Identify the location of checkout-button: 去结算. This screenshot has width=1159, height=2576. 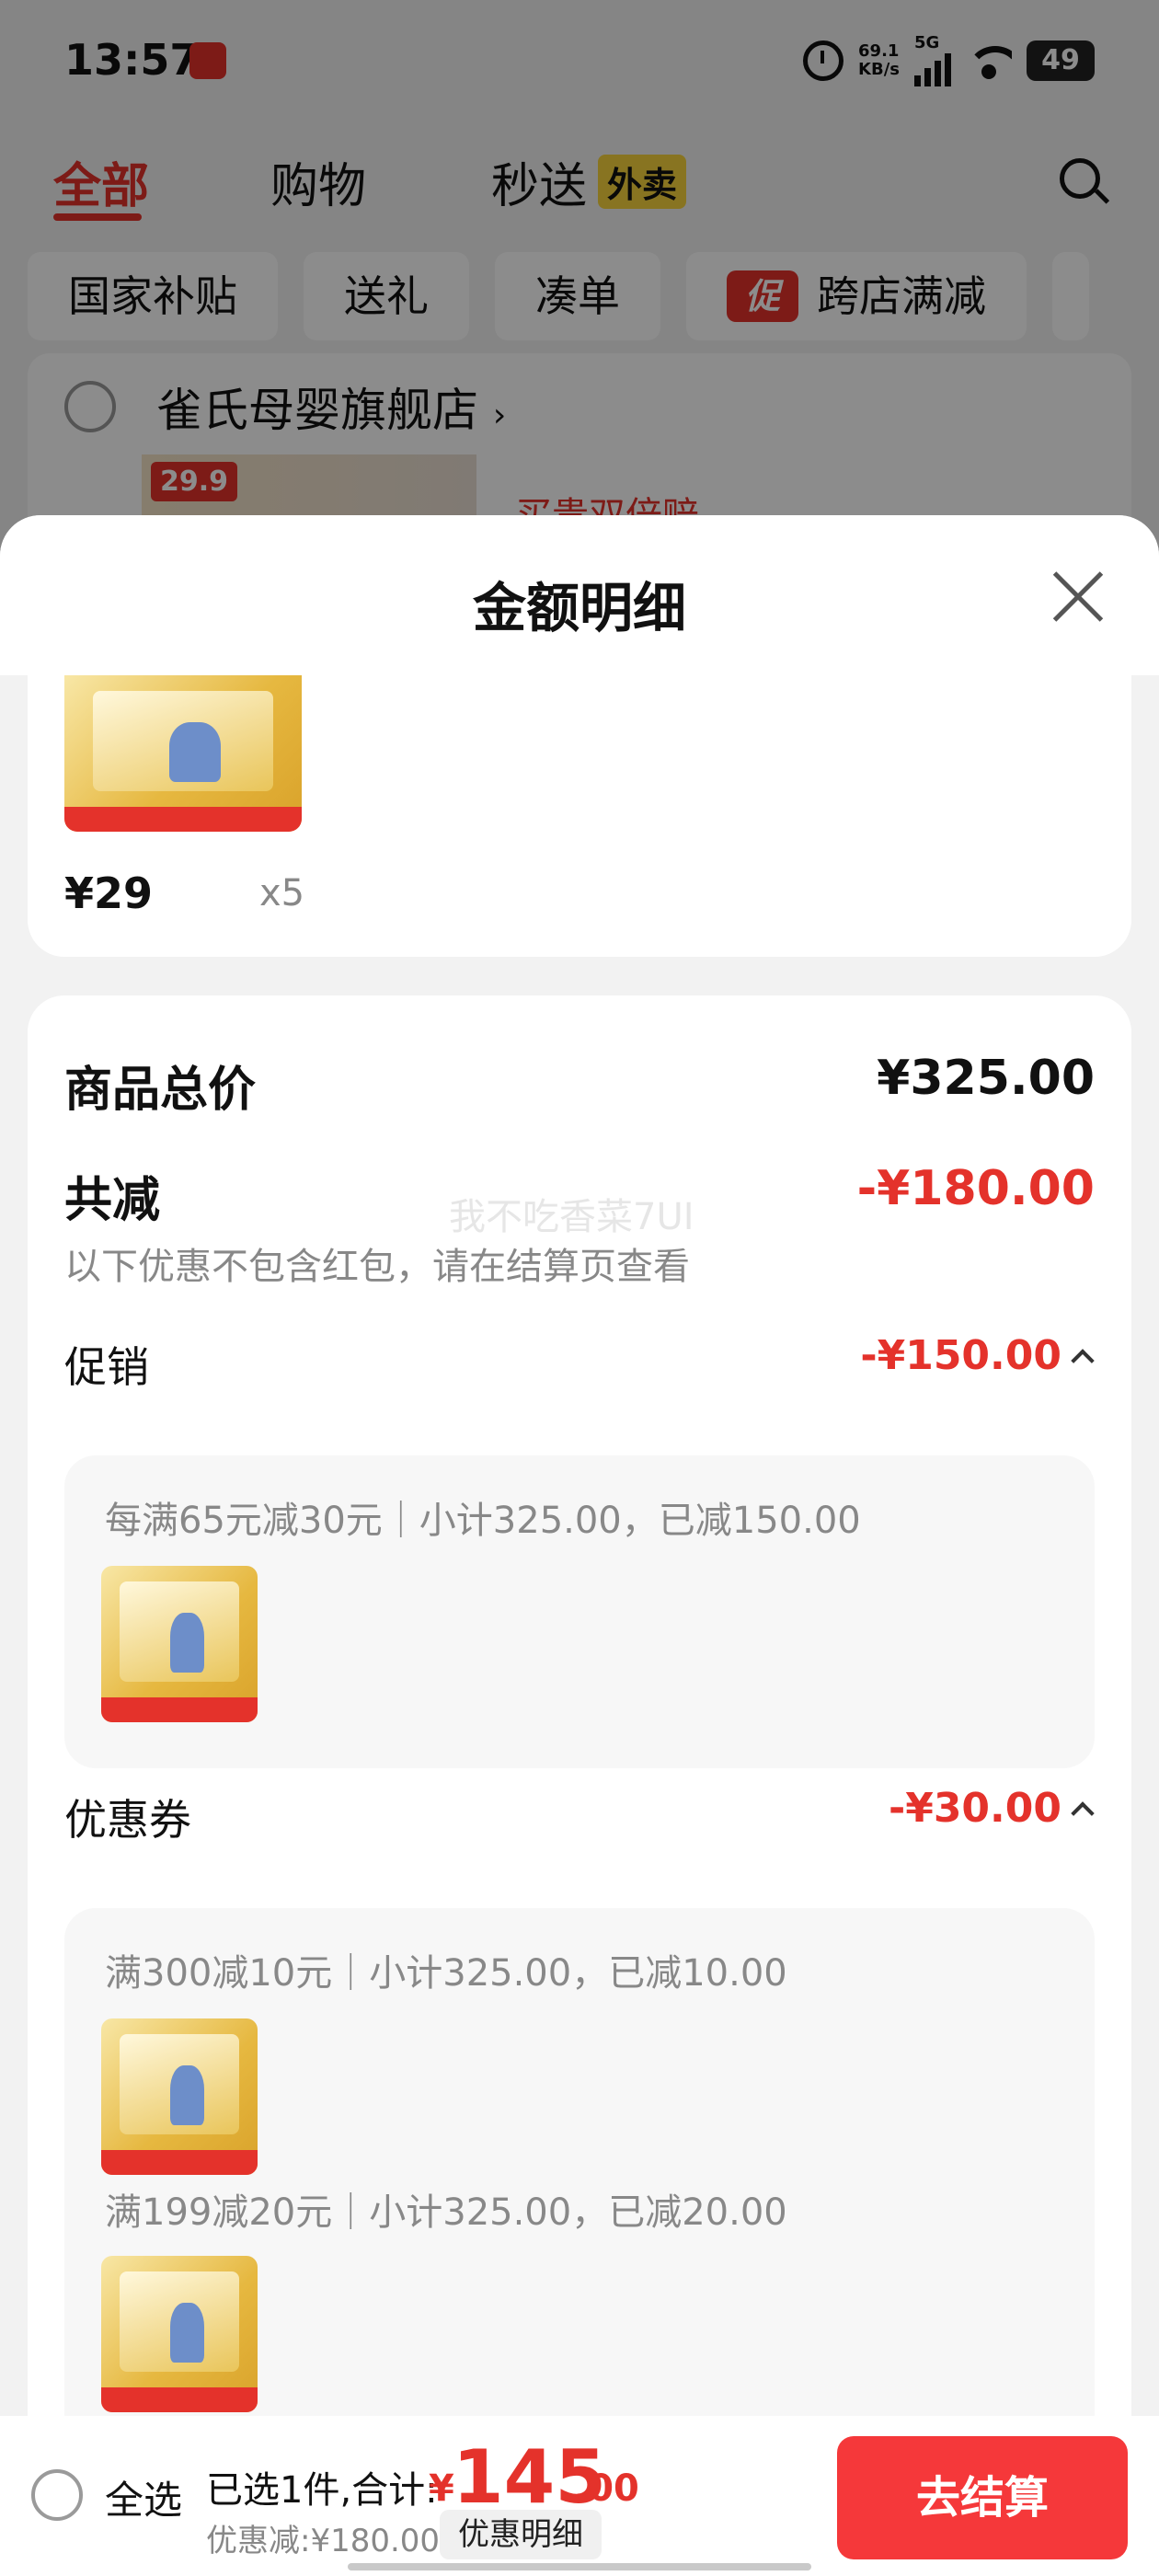
(982, 2497).